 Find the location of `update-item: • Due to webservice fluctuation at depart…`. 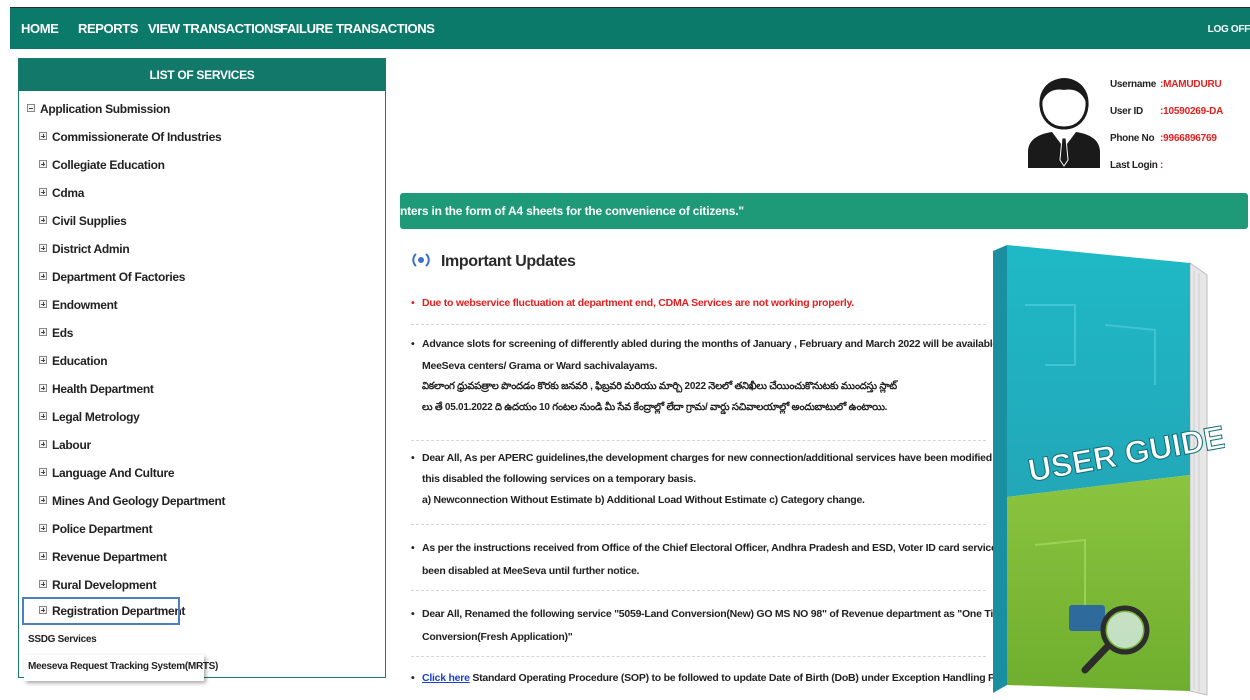

update-item: • Due to webservice fluctuation at depart… is located at coordinates (701, 303).